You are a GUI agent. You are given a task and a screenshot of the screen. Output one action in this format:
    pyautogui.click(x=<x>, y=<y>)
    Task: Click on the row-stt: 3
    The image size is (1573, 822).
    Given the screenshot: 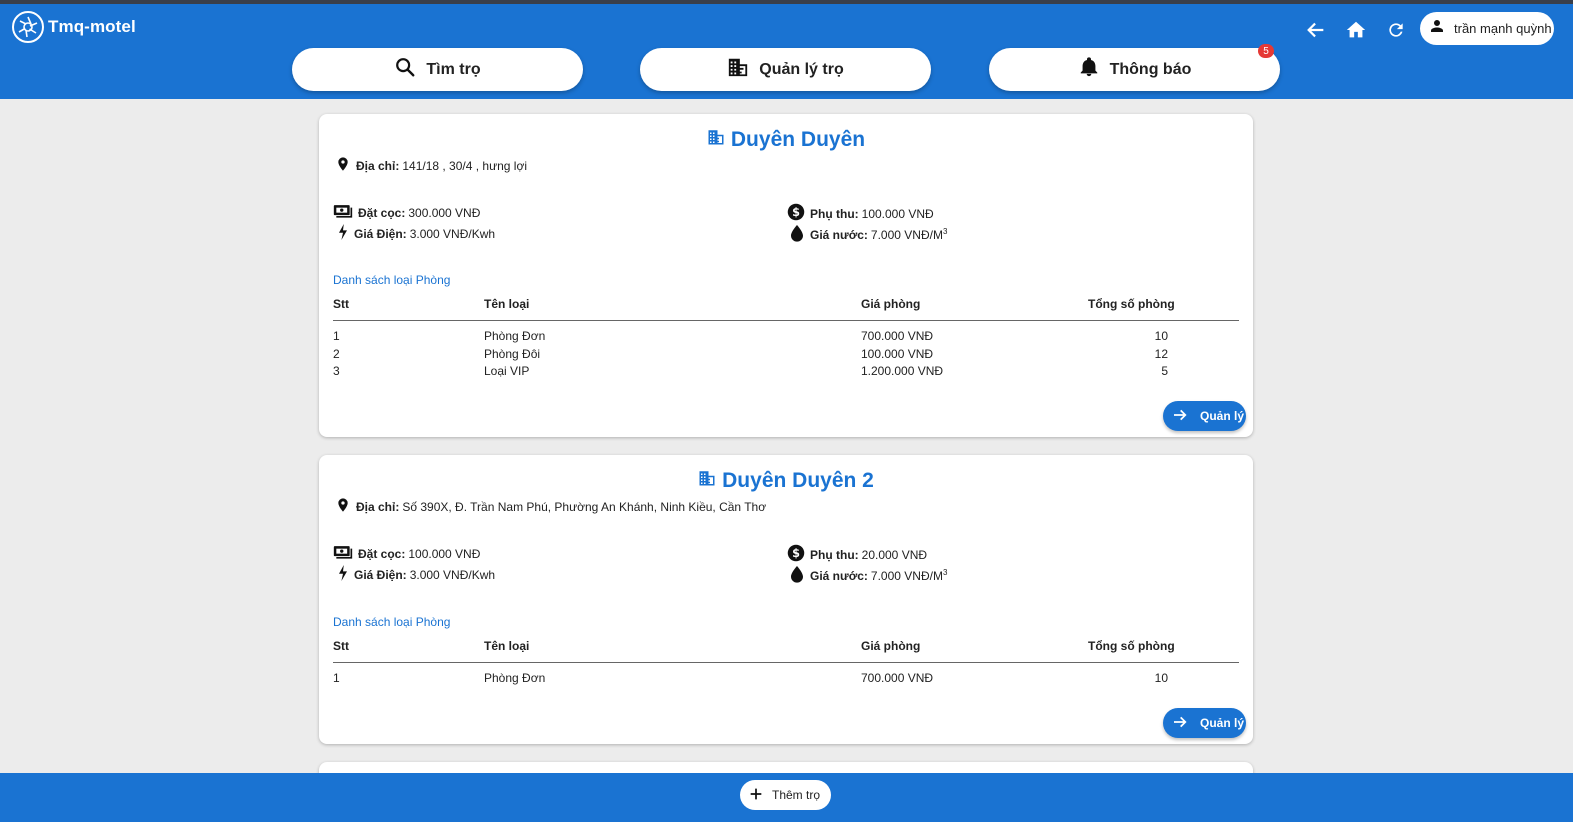 What is the action you would take?
    pyautogui.click(x=336, y=371)
    